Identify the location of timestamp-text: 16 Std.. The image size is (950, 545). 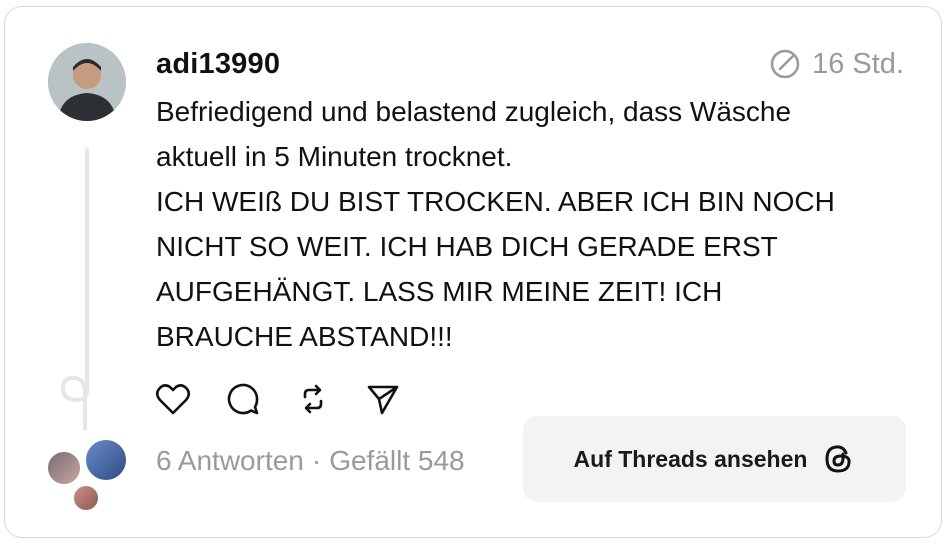
(858, 63).